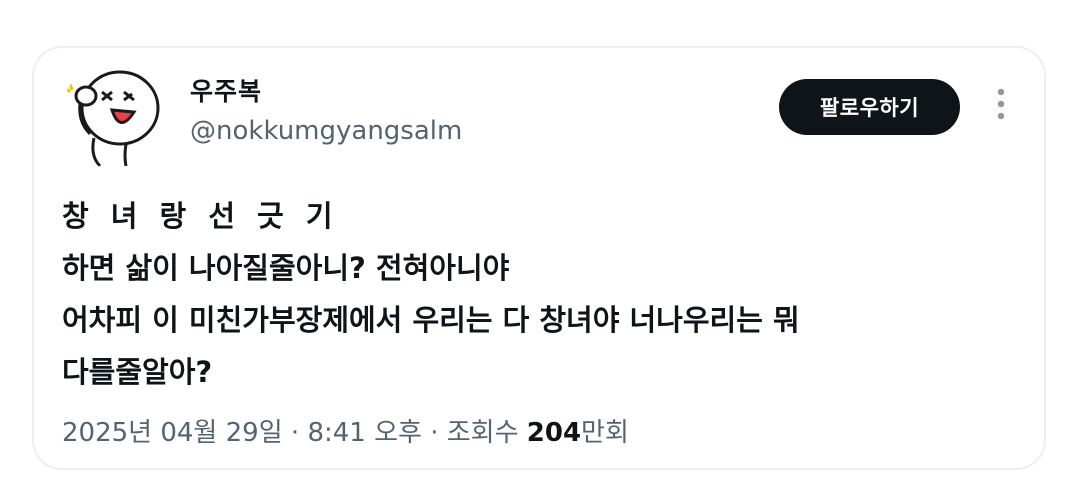 The height and width of the screenshot is (500, 1080). Describe the element at coordinates (286, 268) in the screenshot. I see `tweet-line: 하면 삶이 나아질줄아니? 전혀아니야` at that location.